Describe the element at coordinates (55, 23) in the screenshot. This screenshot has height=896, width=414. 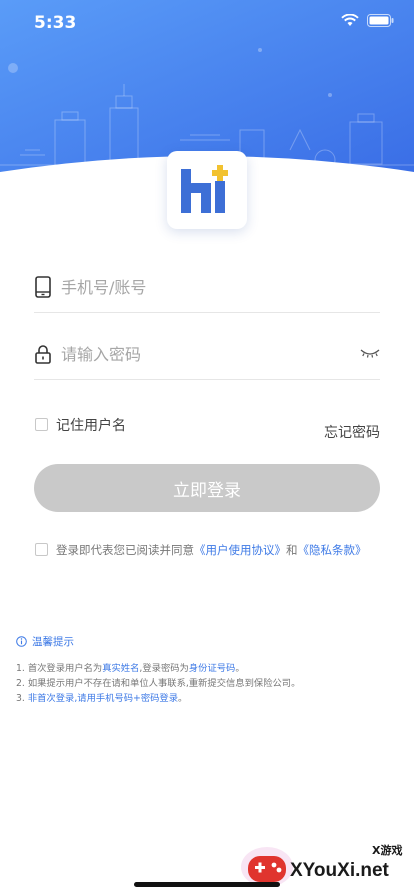
I see `status-time: 5:33` at that location.